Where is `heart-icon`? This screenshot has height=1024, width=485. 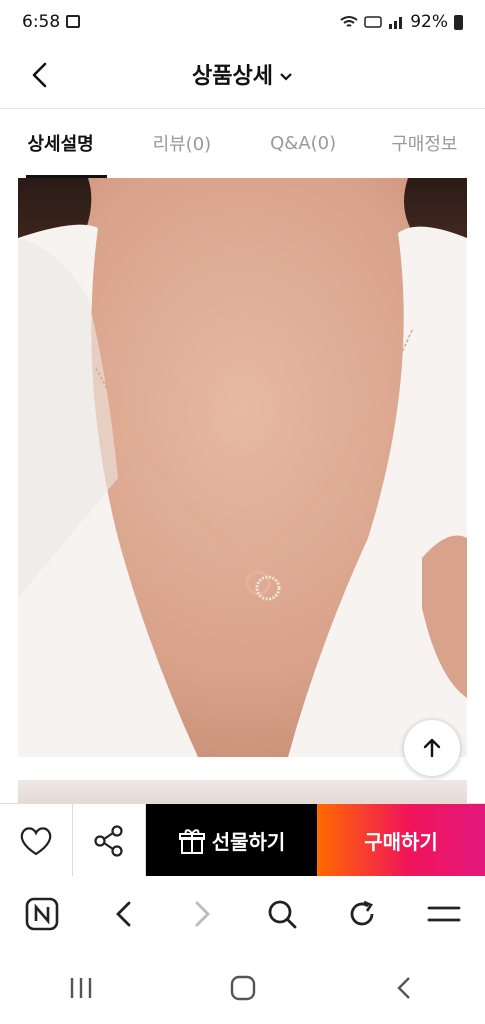
heart-icon is located at coordinates (36, 840).